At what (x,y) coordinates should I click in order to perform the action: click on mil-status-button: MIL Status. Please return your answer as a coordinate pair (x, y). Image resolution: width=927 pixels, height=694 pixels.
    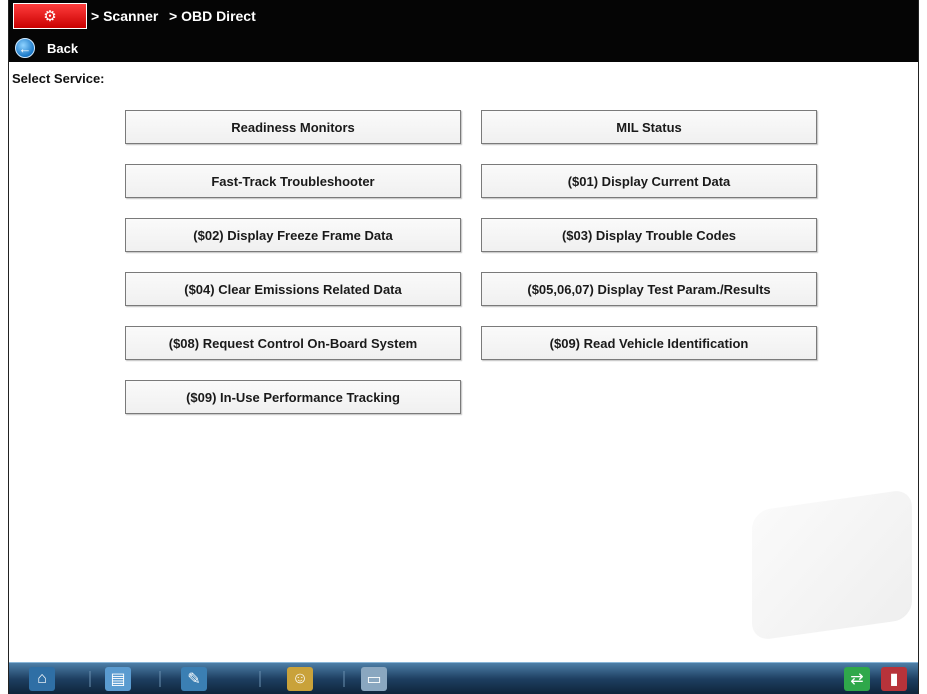
    Looking at the image, I should click on (649, 127).